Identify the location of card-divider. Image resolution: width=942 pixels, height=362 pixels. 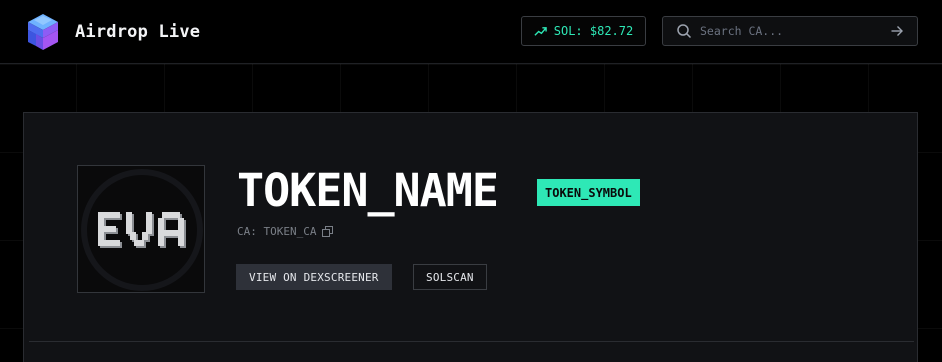
(471, 341).